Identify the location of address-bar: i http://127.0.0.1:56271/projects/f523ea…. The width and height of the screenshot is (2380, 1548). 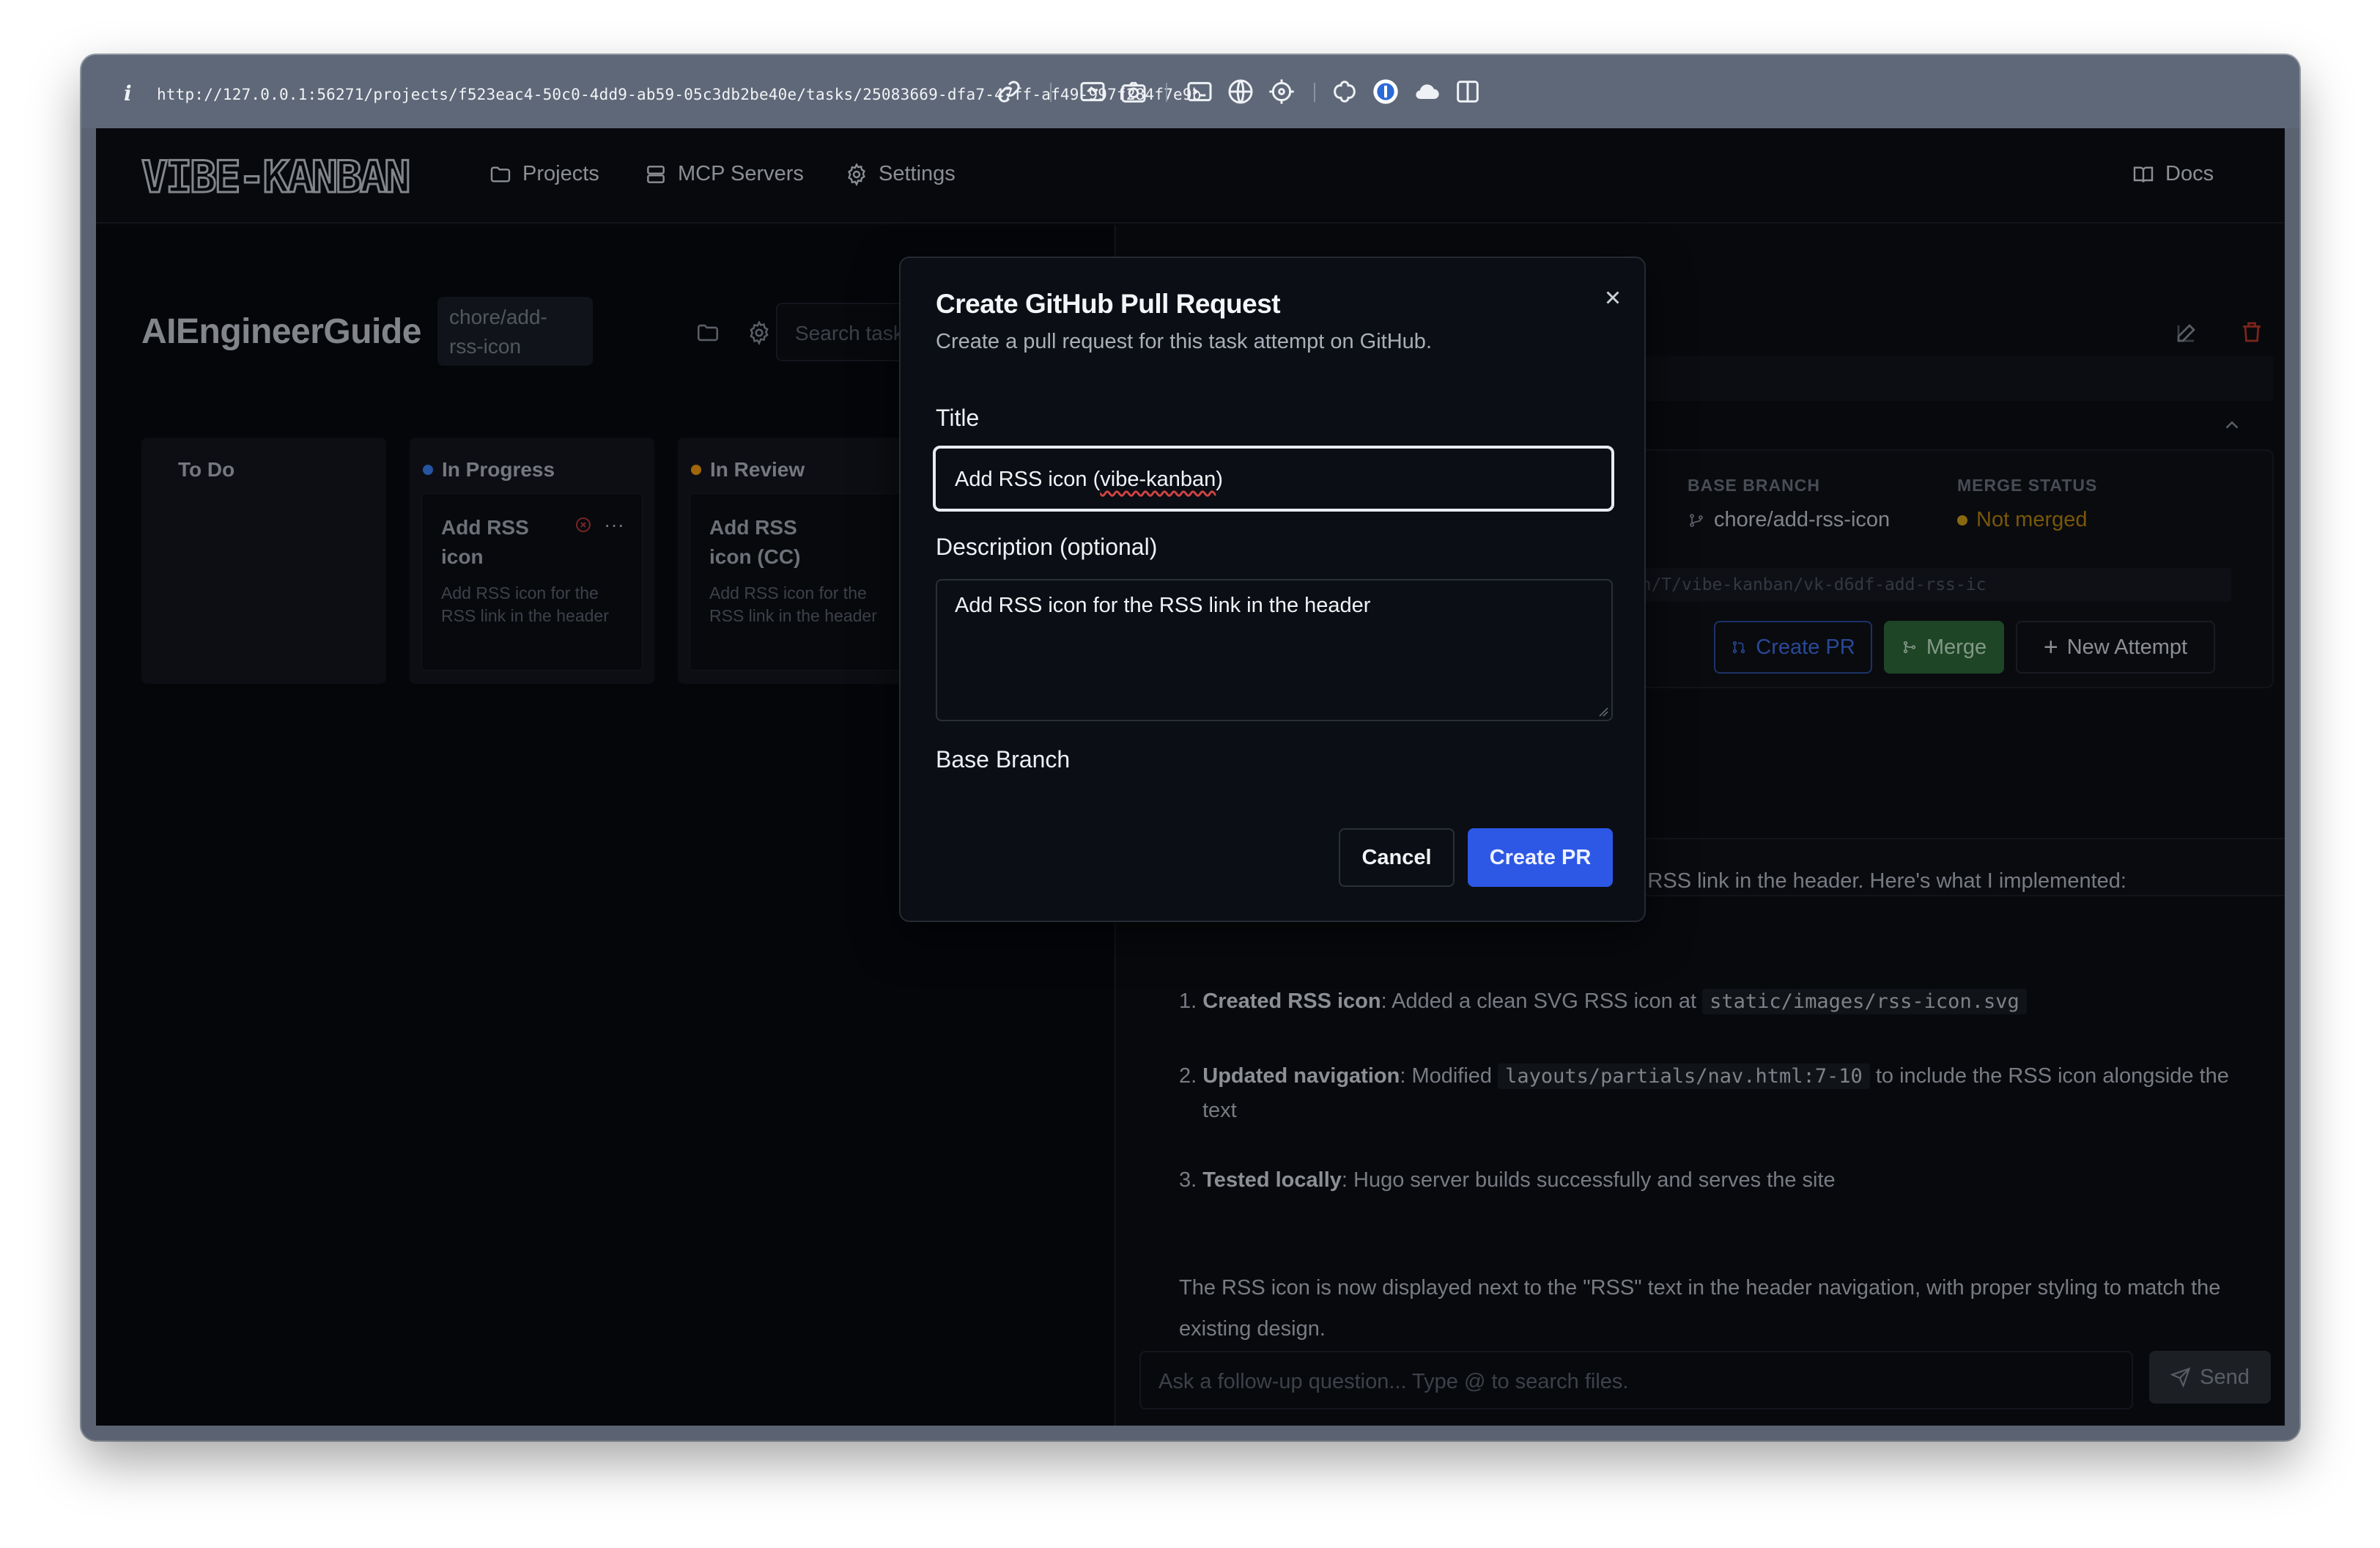
(1190, 91).